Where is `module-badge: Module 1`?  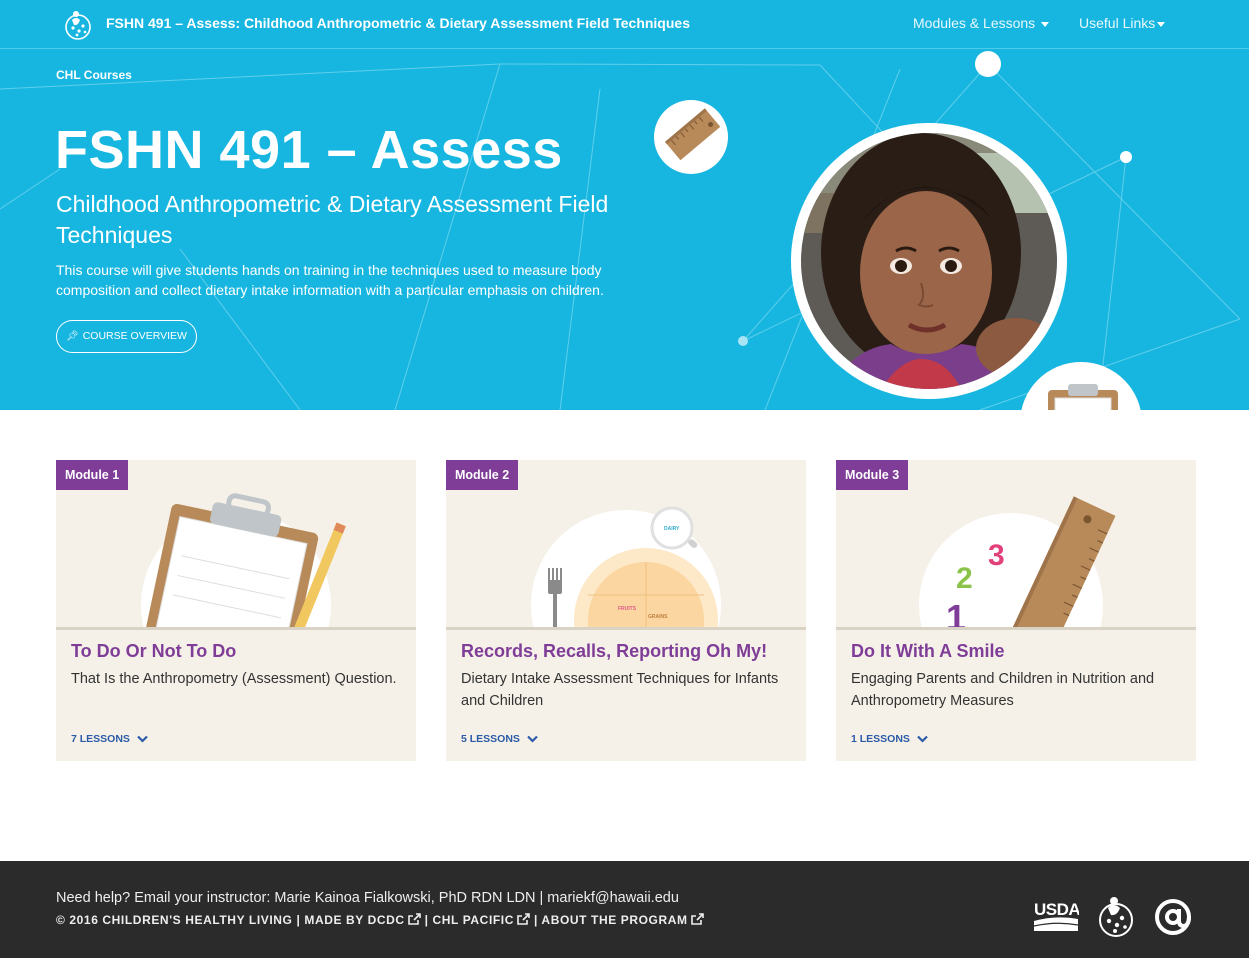 module-badge: Module 1 is located at coordinates (92, 475).